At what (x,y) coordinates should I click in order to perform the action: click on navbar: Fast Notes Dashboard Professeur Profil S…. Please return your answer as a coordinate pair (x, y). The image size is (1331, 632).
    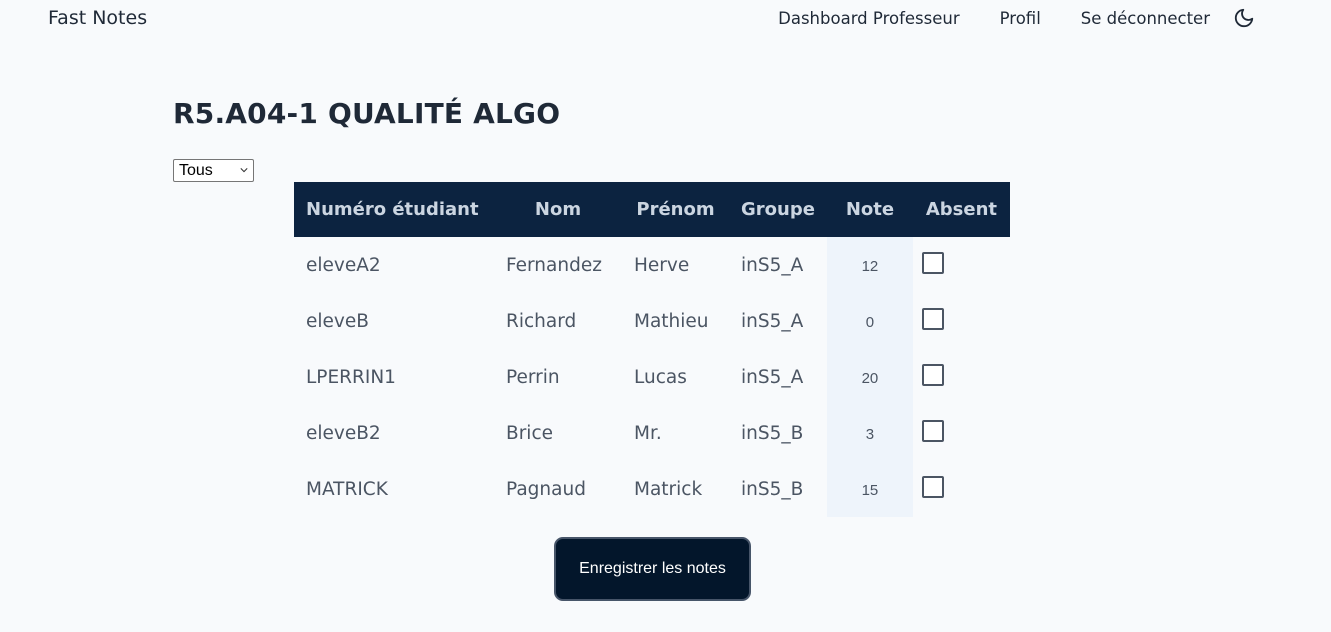
    Looking at the image, I should click on (665, 19).